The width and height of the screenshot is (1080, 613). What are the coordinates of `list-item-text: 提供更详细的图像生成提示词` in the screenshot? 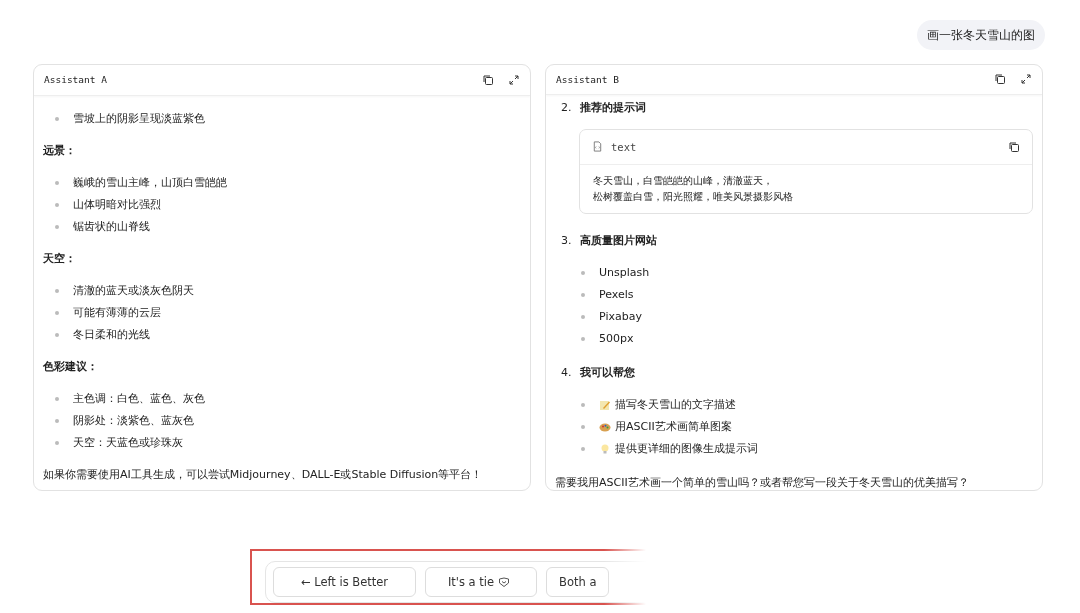 It's located at (686, 449).